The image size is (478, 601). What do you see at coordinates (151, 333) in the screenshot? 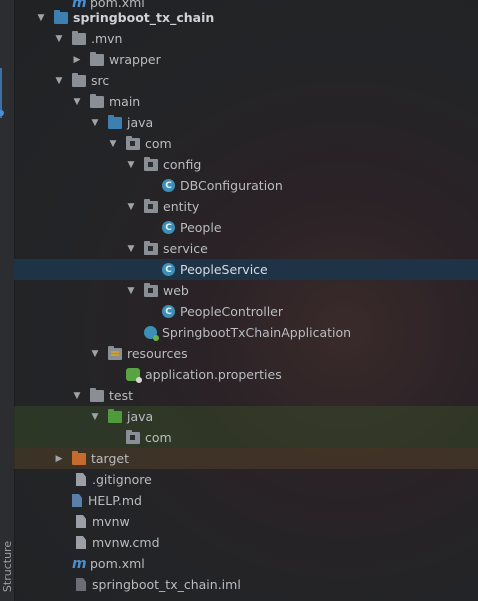
I see `spring-boot-class-icon` at bounding box center [151, 333].